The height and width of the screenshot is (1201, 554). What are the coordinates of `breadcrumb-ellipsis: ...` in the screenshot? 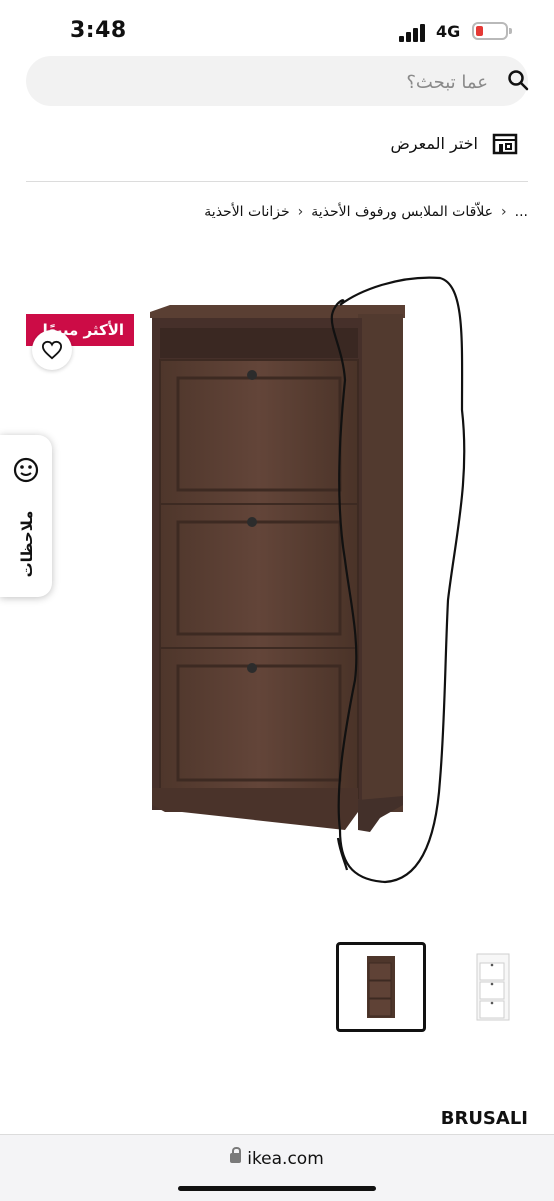 It's located at (521, 212).